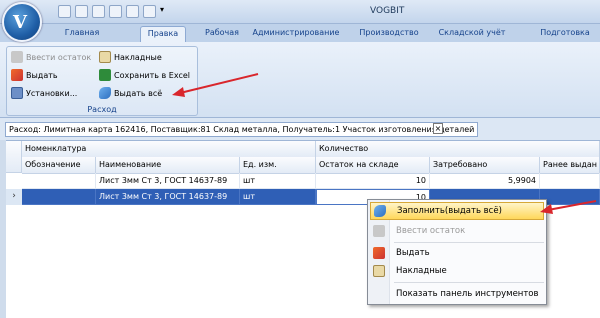 This screenshot has width=600, height=318. I want to click on group-header-nomenclature: Номенклатура, so click(169, 149).